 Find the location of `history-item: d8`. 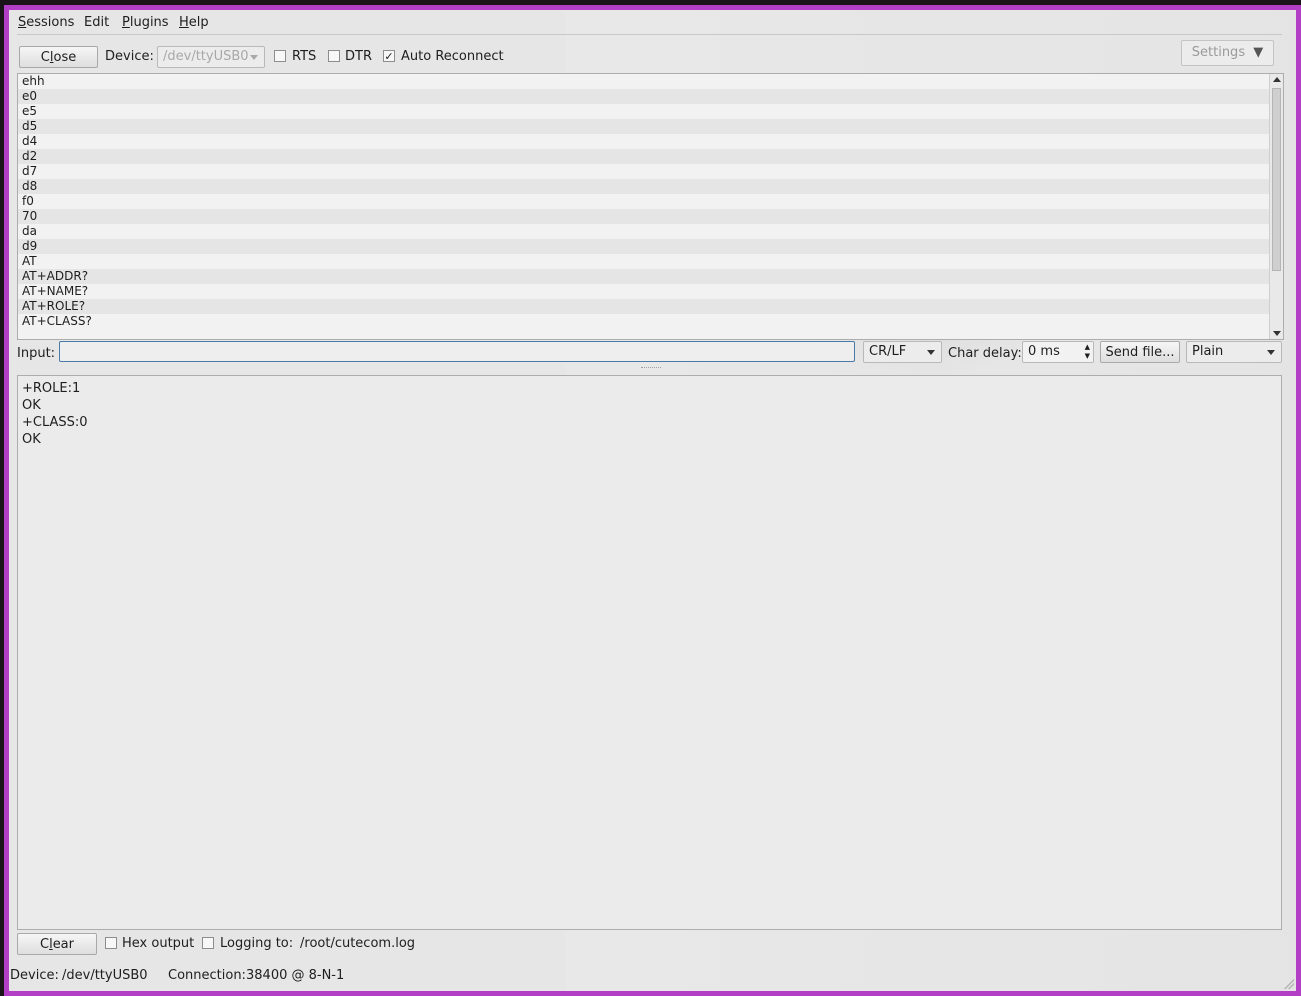

history-item: d8 is located at coordinates (650, 186).